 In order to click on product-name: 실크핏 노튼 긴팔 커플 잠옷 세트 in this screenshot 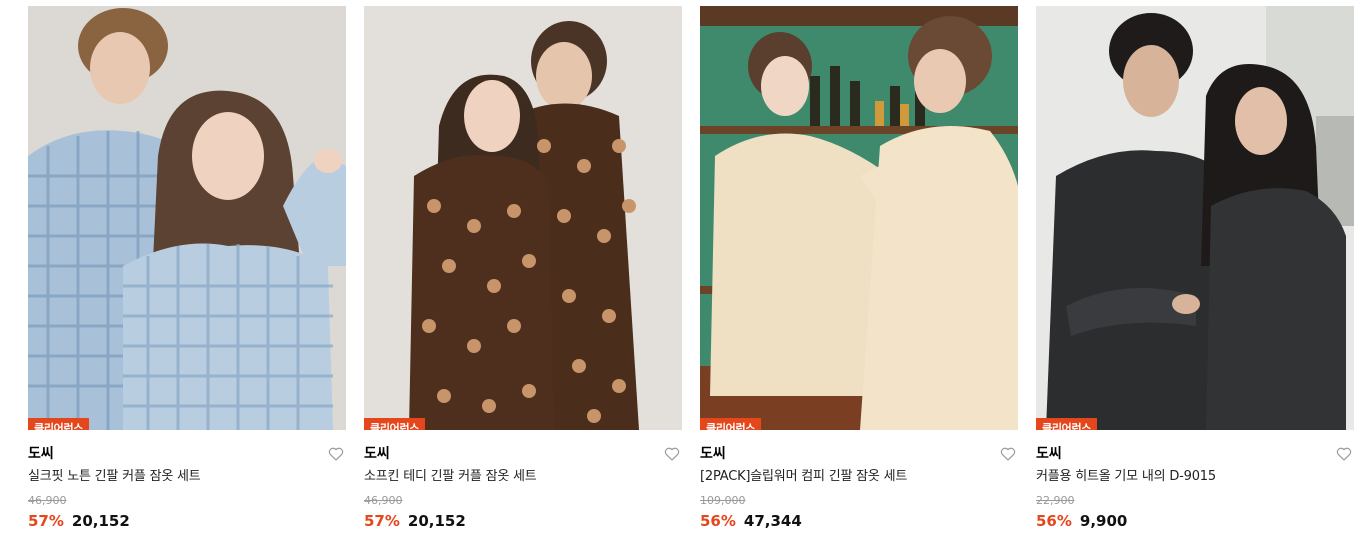, I will do `click(114, 477)`.